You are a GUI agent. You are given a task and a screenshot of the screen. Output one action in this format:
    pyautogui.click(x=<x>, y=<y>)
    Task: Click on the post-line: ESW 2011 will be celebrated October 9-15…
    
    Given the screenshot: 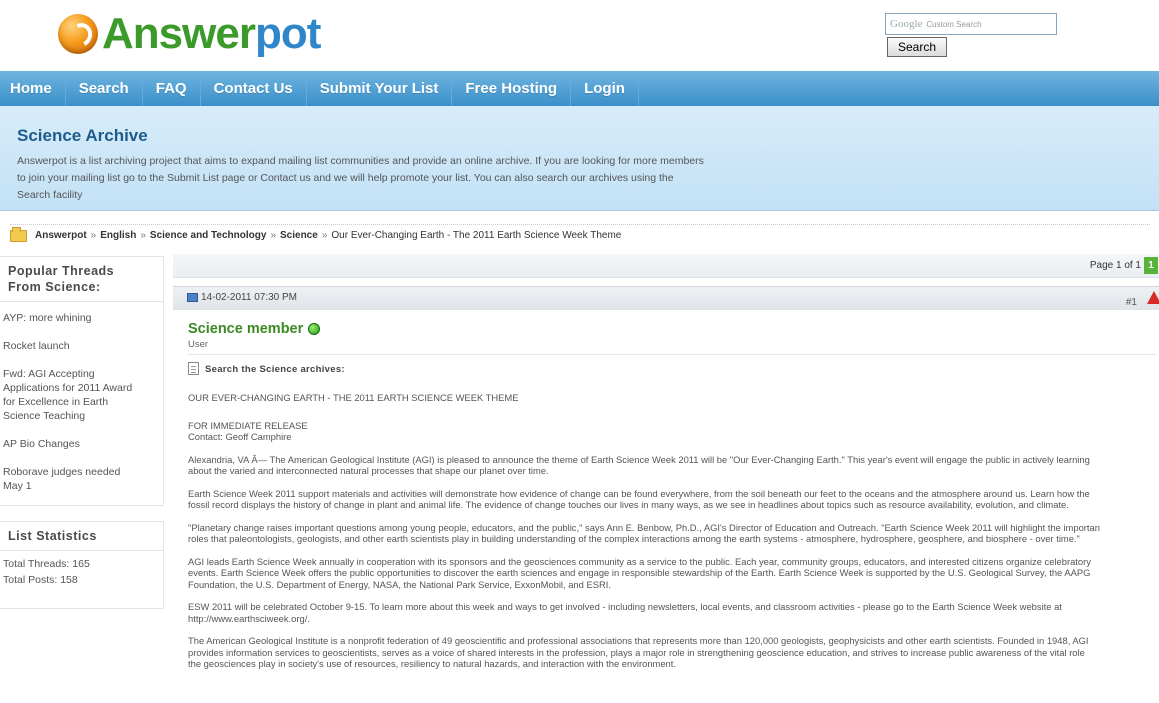 What is the action you would take?
    pyautogui.click(x=625, y=606)
    